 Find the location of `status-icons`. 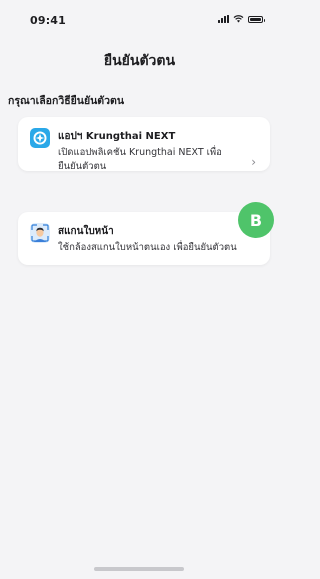

status-icons is located at coordinates (241, 19).